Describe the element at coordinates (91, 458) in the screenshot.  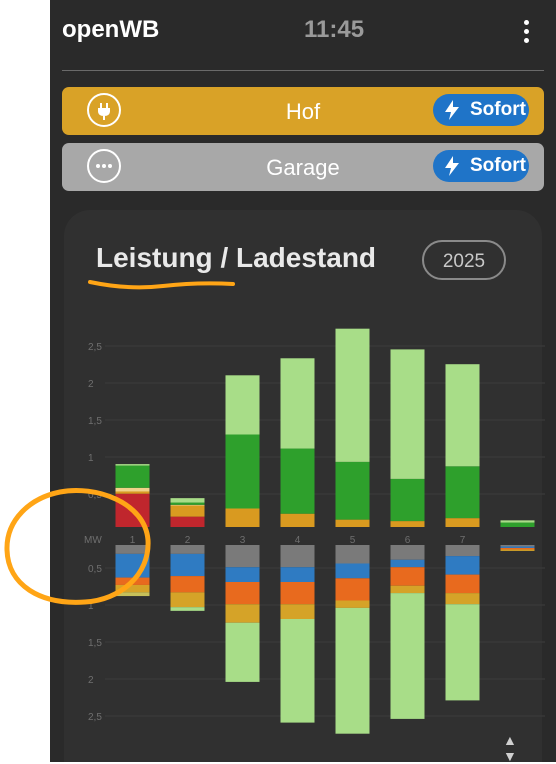
I see `y-tick-label: 1` at that location.